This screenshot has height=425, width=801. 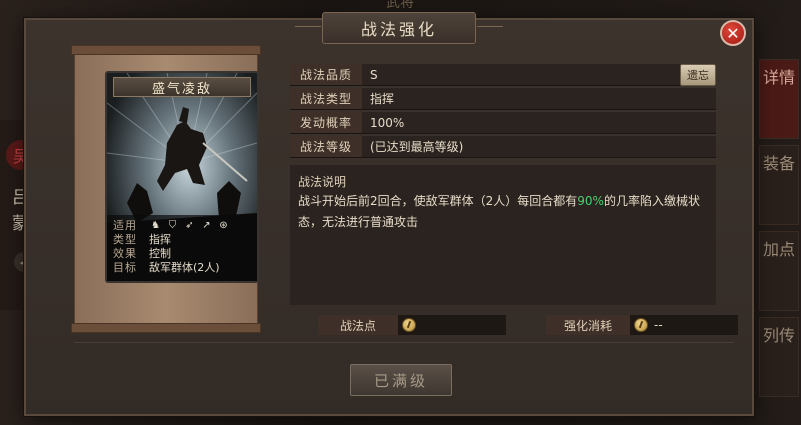 What do you see at coordinates (417, 147) in the screenshot?
I see `attr-value: (已达到最高等级)` at bounding box center [417, 147].